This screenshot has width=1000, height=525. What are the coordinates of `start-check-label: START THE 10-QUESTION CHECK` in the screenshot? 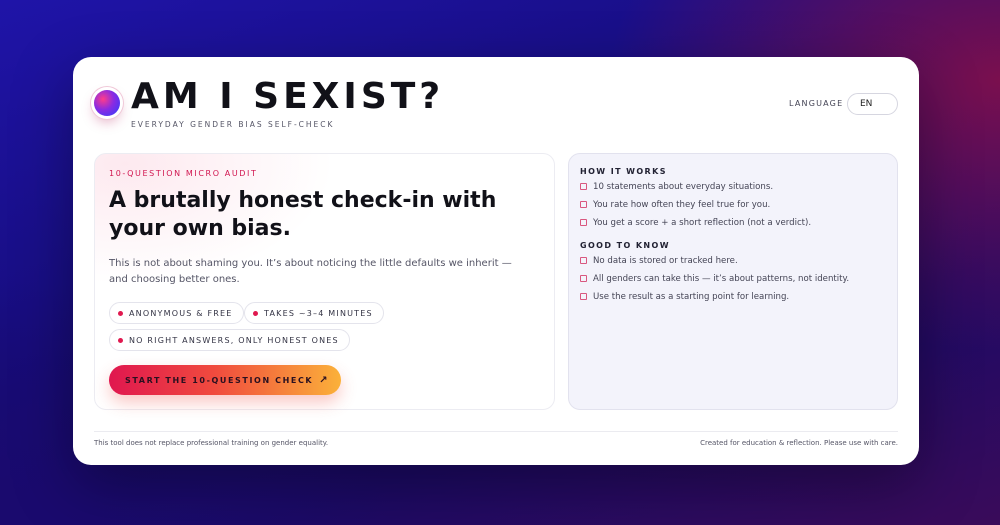 It's located at (219, 380).